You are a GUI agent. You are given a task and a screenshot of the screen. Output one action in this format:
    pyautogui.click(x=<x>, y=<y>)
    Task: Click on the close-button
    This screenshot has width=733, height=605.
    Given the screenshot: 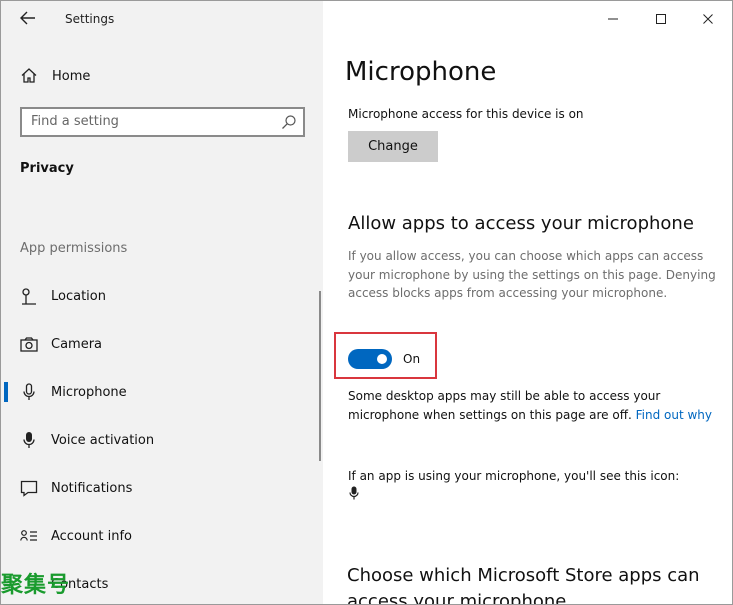 What is the action you would take?
    pyautogui.click(x=708, y=19)
    